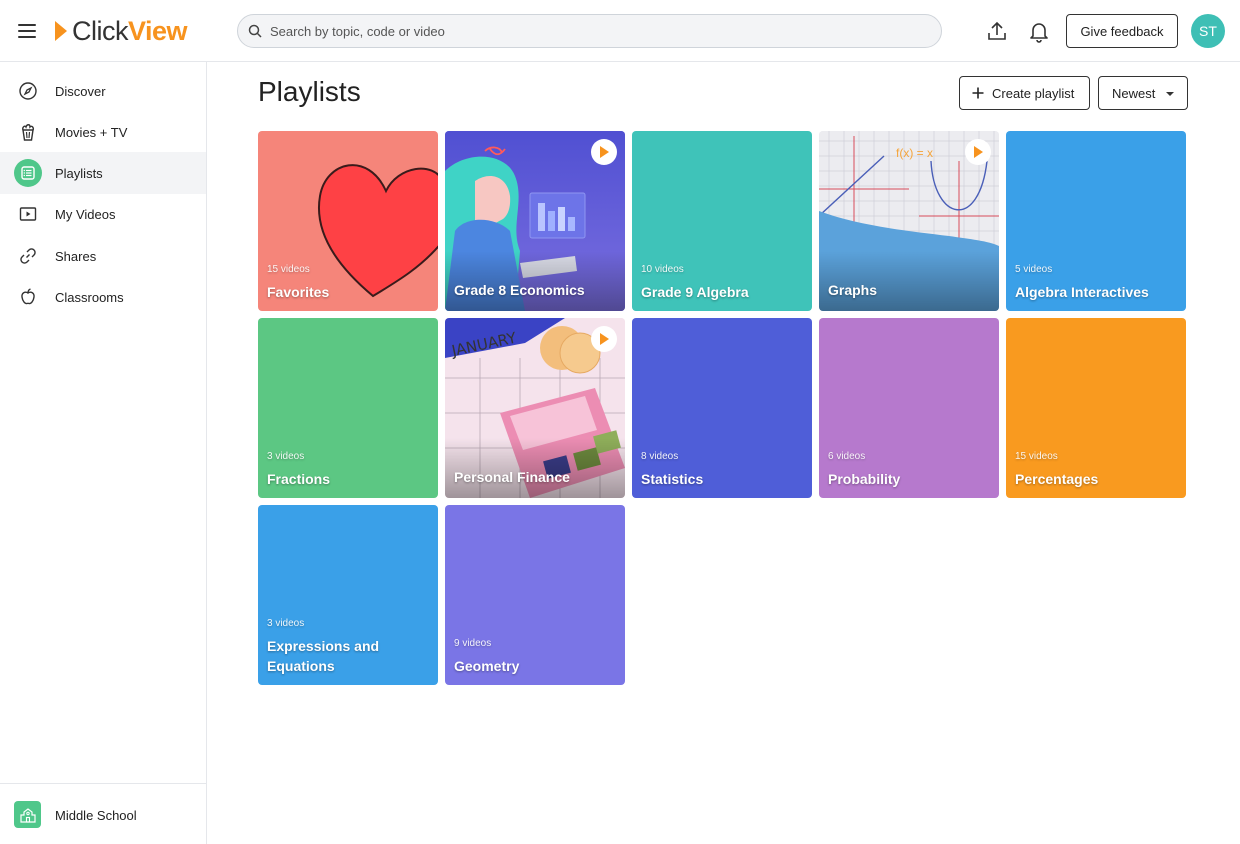  Describe the element at coordinates (76, 256) in the screenshot. I see `sidebar-item-label: Shares` at that location.